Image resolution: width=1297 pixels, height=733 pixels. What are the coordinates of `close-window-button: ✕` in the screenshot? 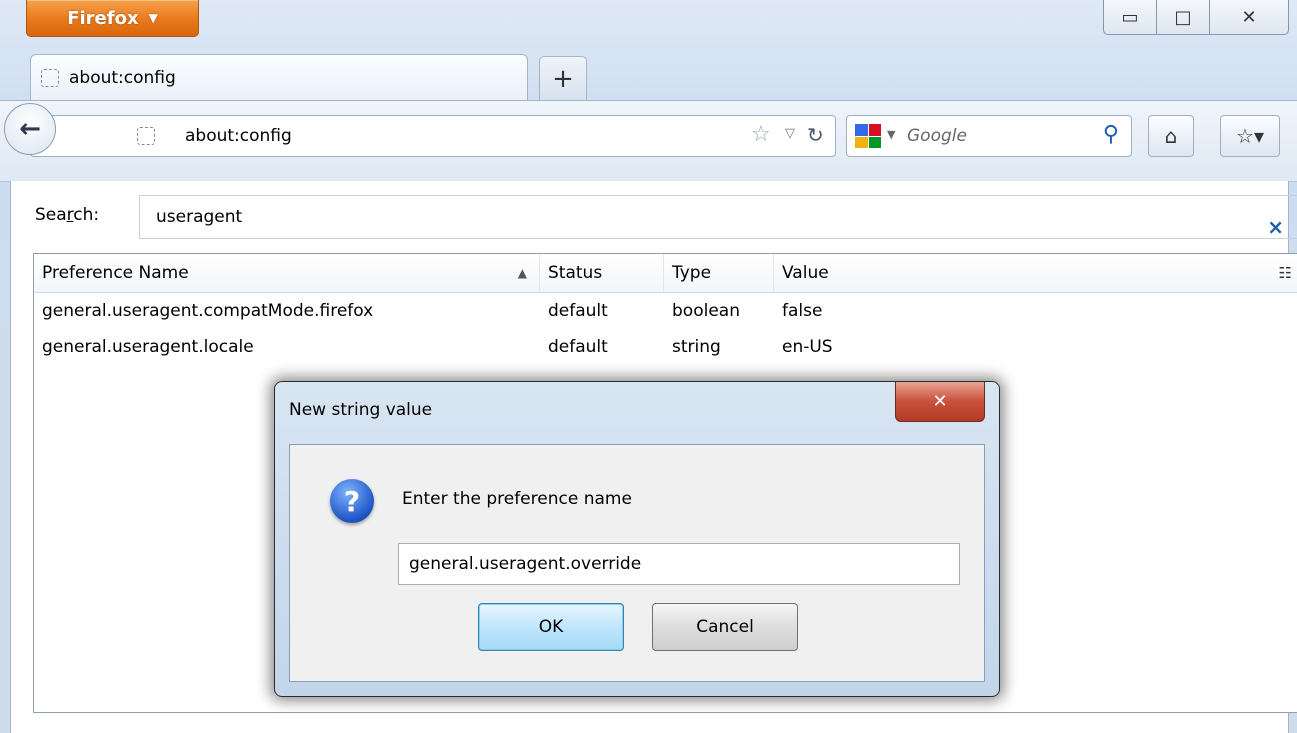 It's located at (1249, 17).